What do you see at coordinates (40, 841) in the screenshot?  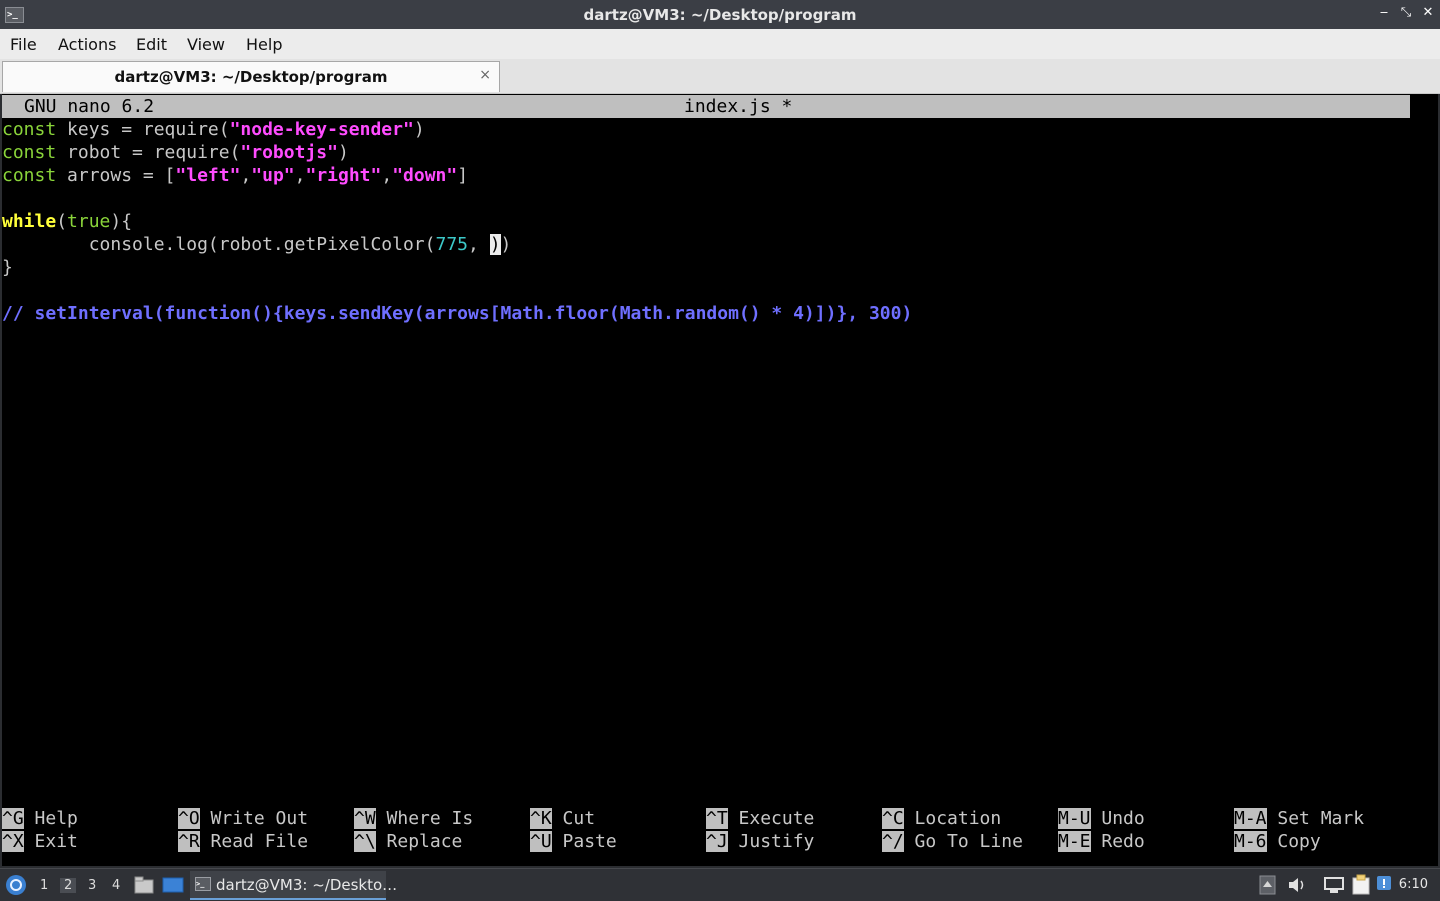 I see `shortcut-exit: ^X Exit` at bounding box center [40, 841].